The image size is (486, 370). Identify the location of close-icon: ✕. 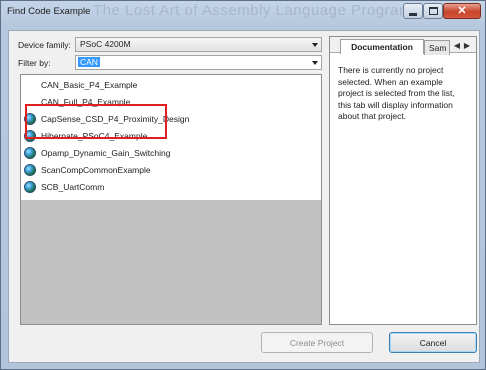
(462, 10).